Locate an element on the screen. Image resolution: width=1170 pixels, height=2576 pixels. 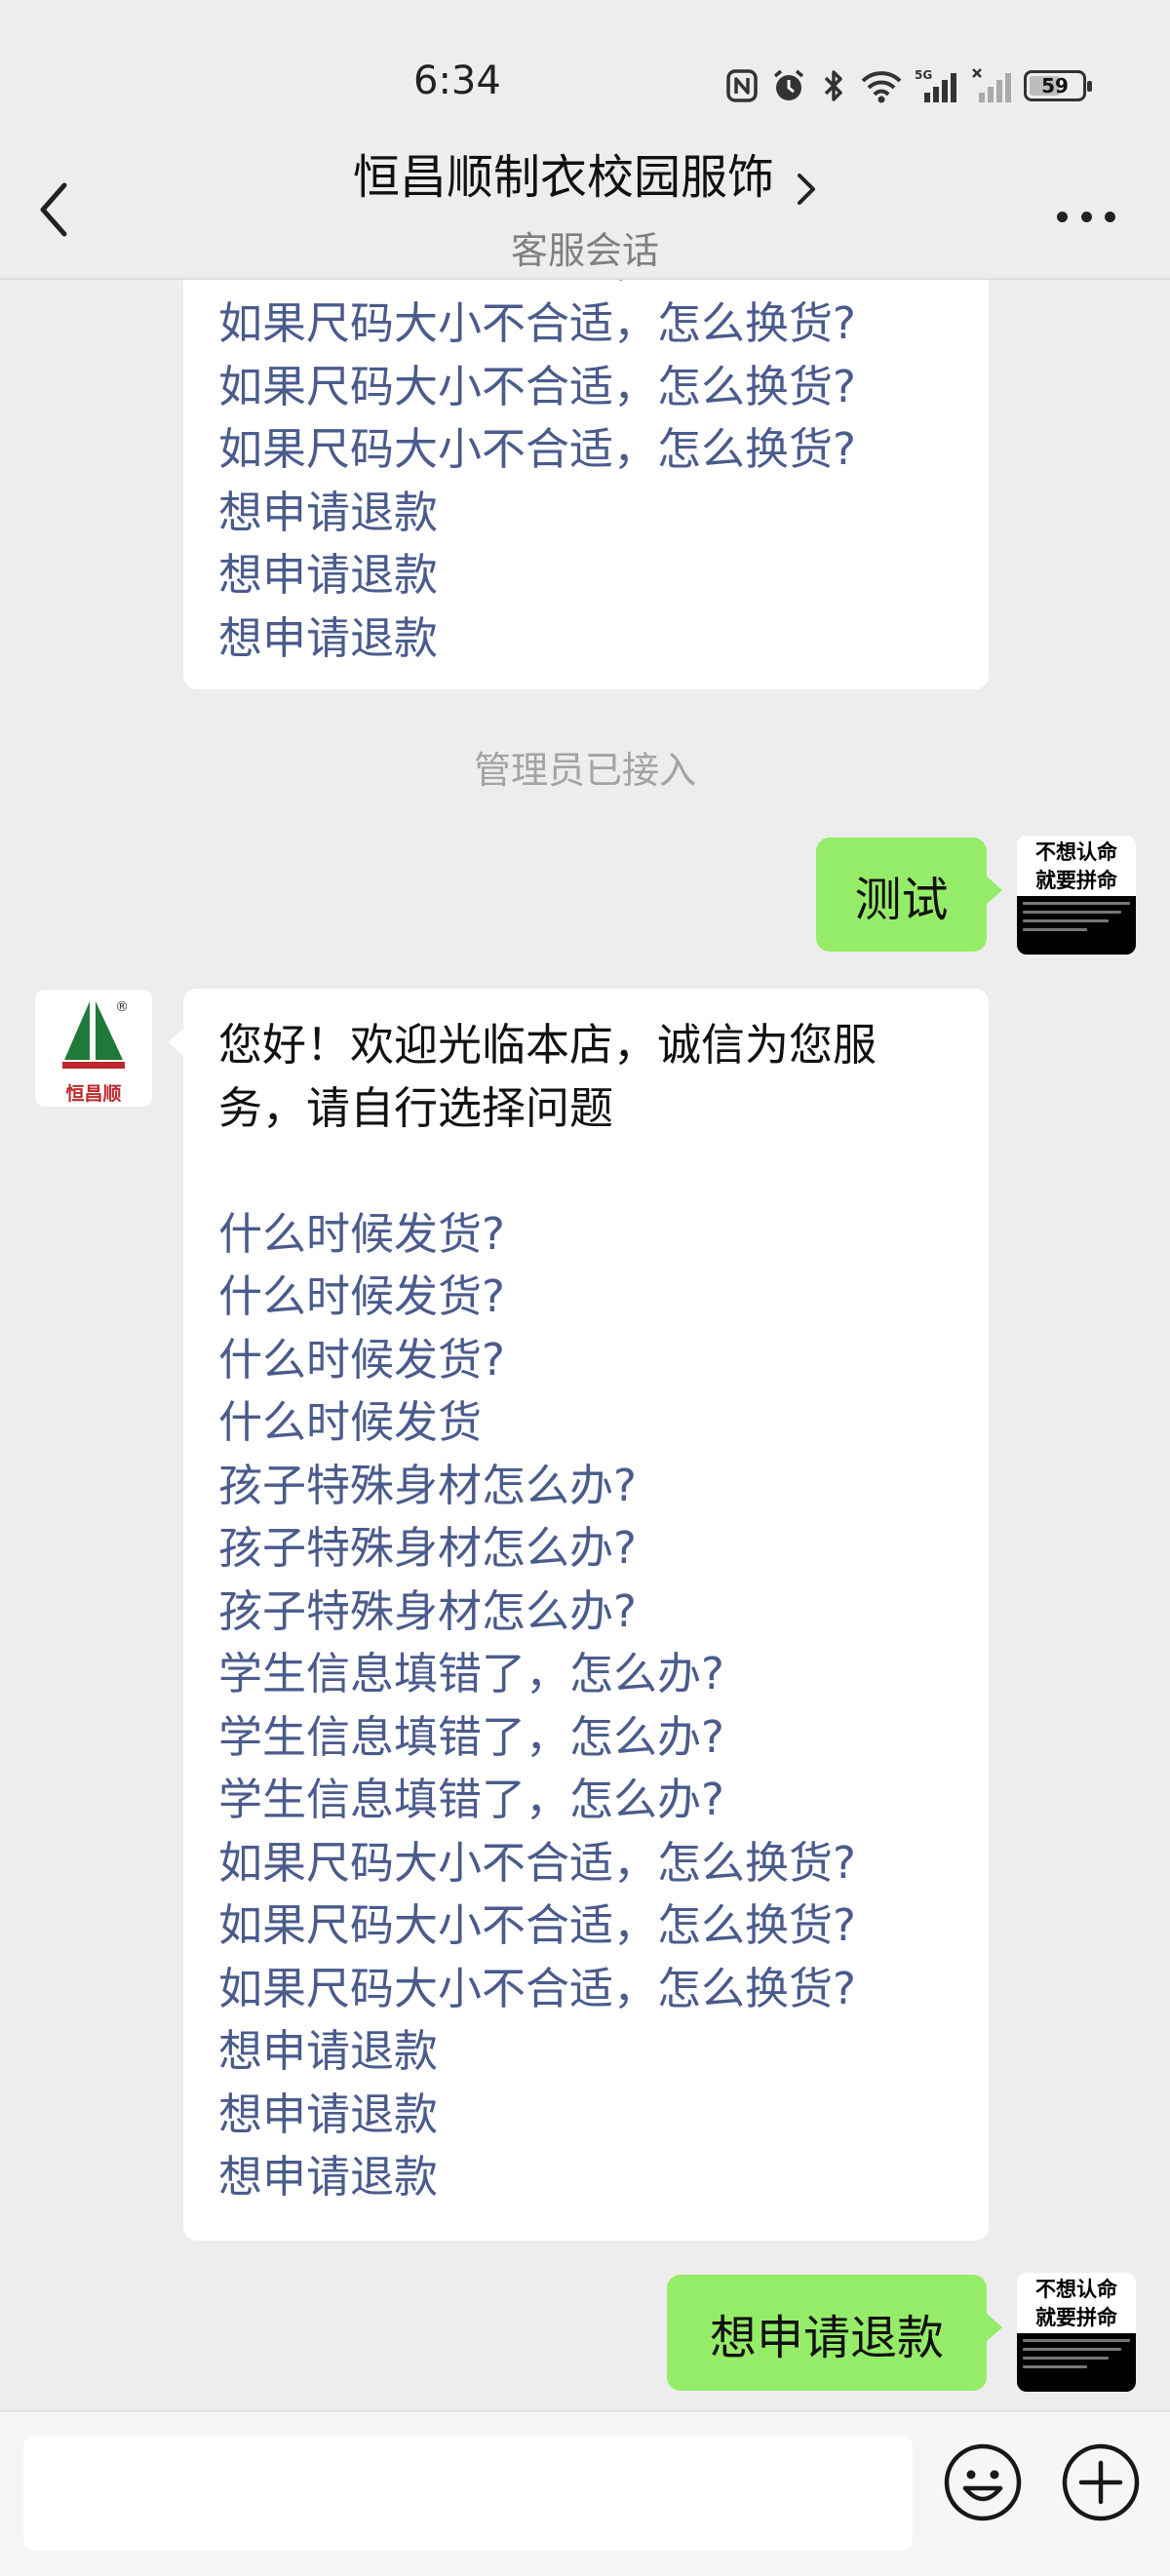
battery-percent: 59 is located at coordinates (1055, 86).